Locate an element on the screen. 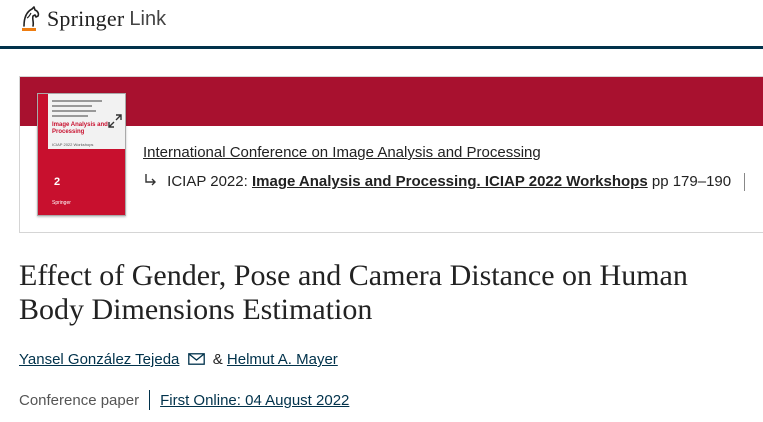  site-header: Springer Link is located at coordinates (381, 23).